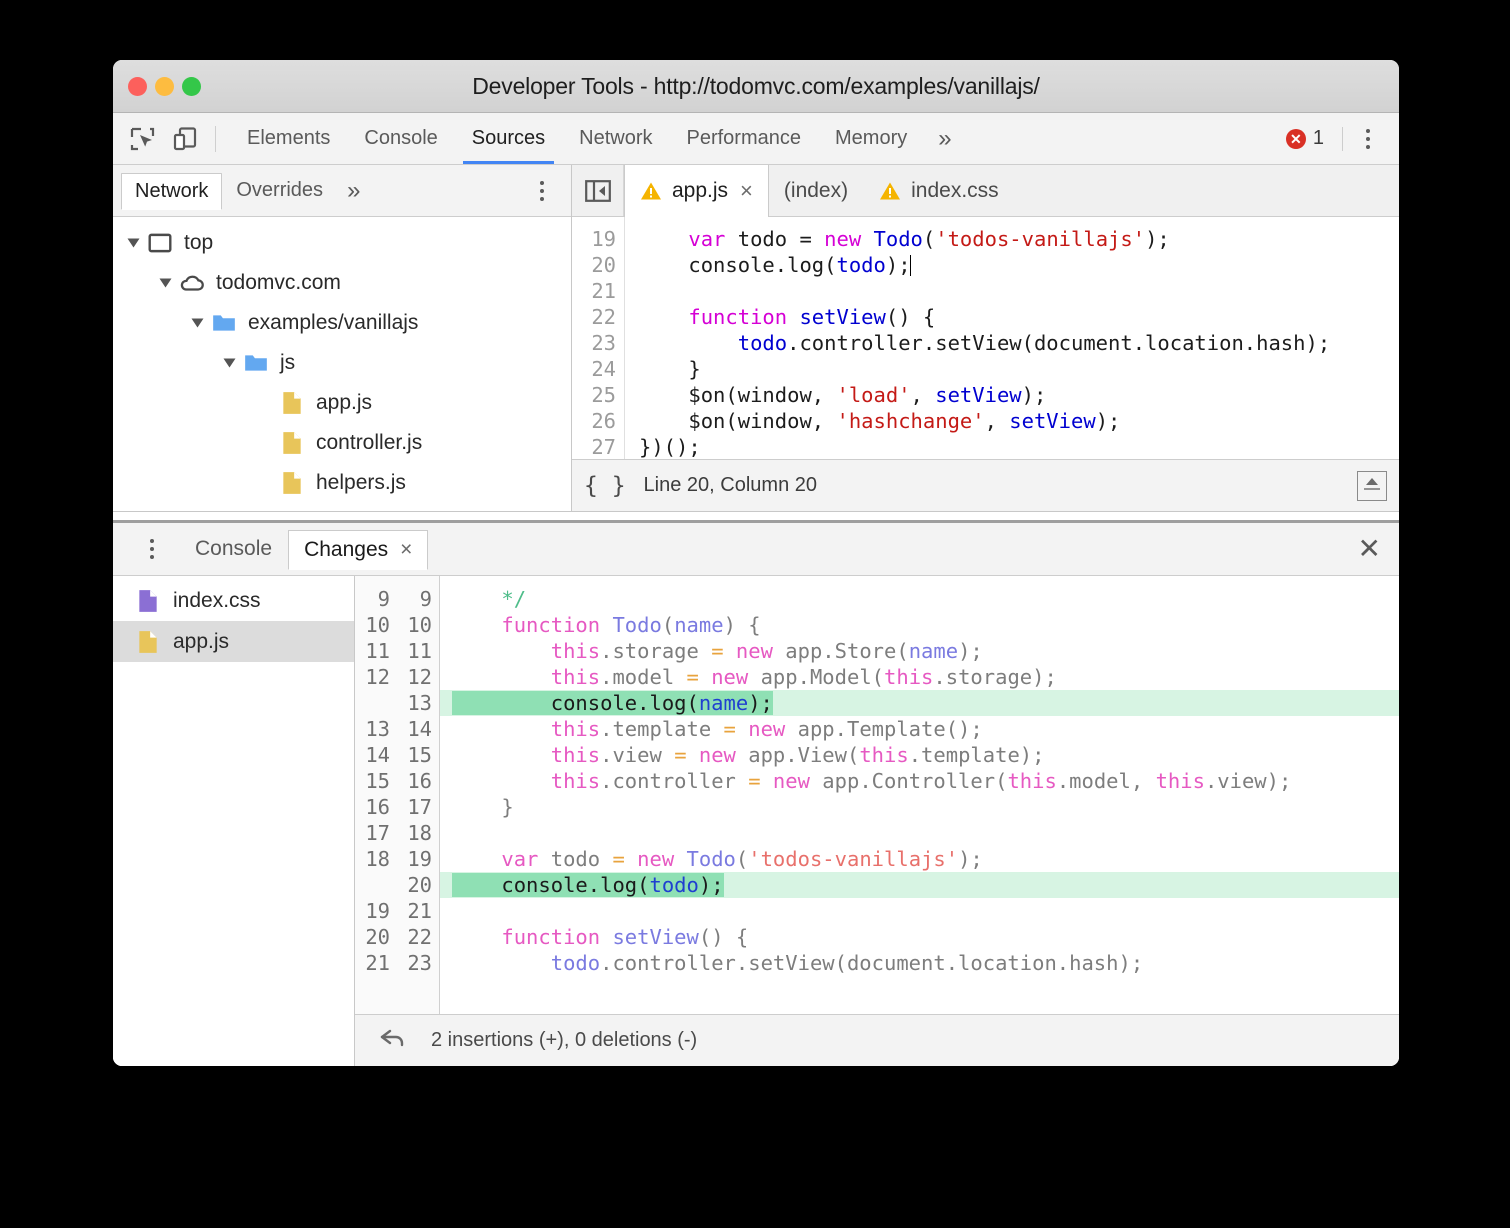 The height and width of the screenshot is (1228, 1510). What do you see at coordinates (508, 138) in the screenshot?
I see `tab-sources: Sources` at bounding box center [508, 138].